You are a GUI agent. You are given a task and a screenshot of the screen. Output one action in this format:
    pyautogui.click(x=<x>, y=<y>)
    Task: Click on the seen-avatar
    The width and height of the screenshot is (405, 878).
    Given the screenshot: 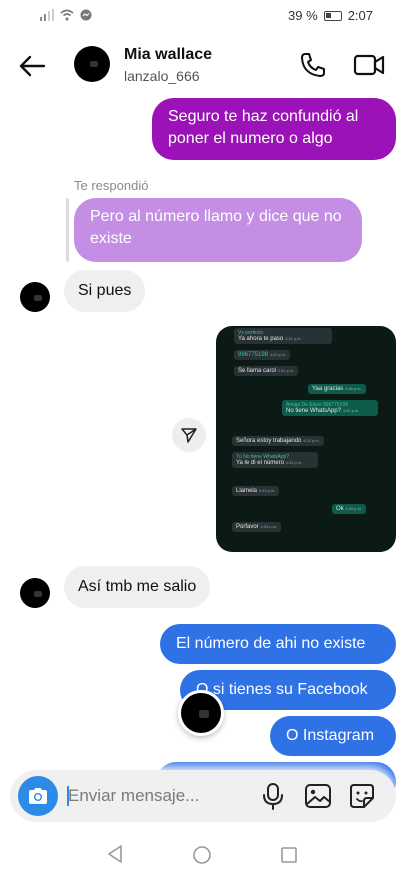 What is the action you would take?
    pyautogui.click(x=201, y=713)
    